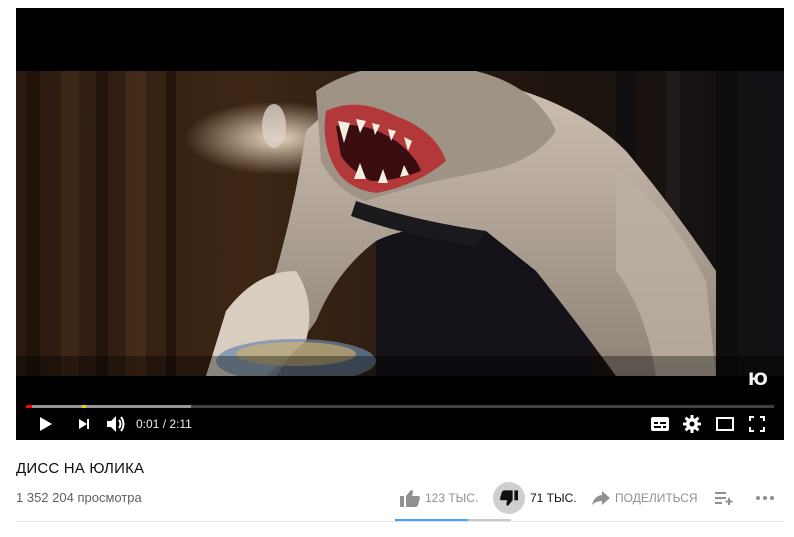 The image size is (794, 537). What do you see at coordinates (452, 498) in the screenshot?
I see `like-count: 123 ТЫС.` at bounding box center [452, 498].